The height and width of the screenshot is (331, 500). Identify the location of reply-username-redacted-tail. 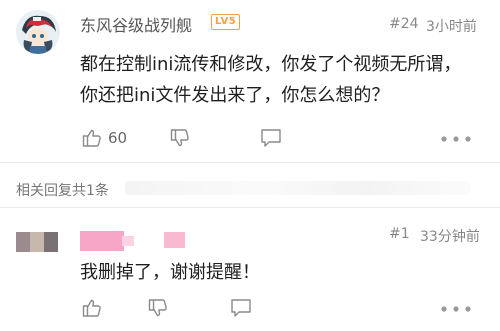
(128, 241).